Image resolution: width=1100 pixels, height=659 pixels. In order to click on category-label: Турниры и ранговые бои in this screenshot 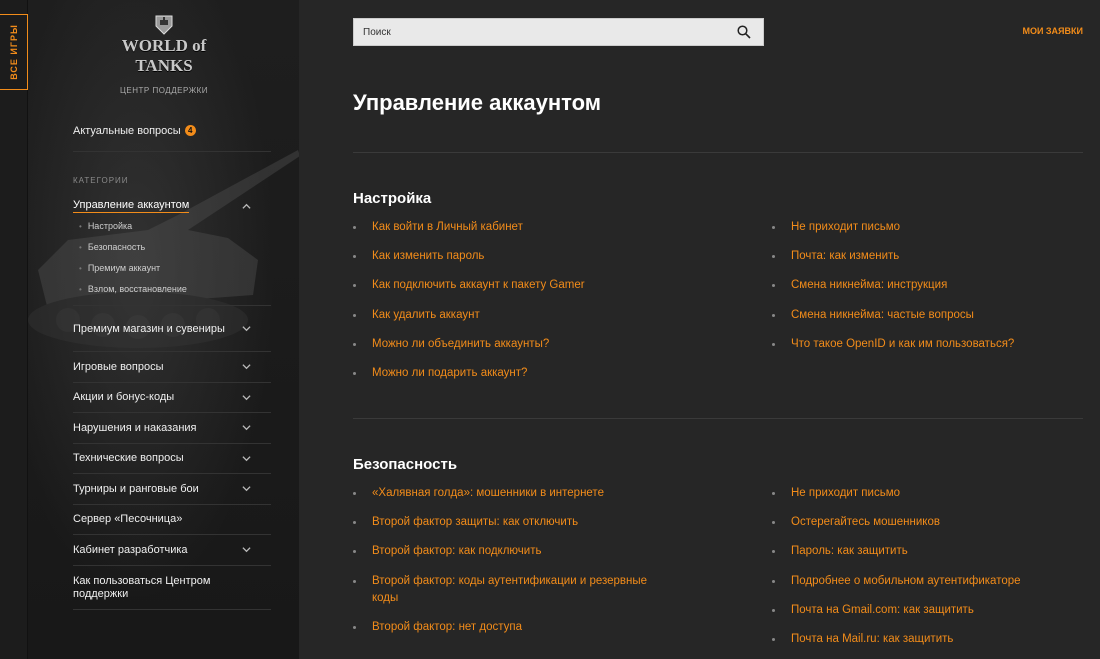, I will do `click(136, 488)`.